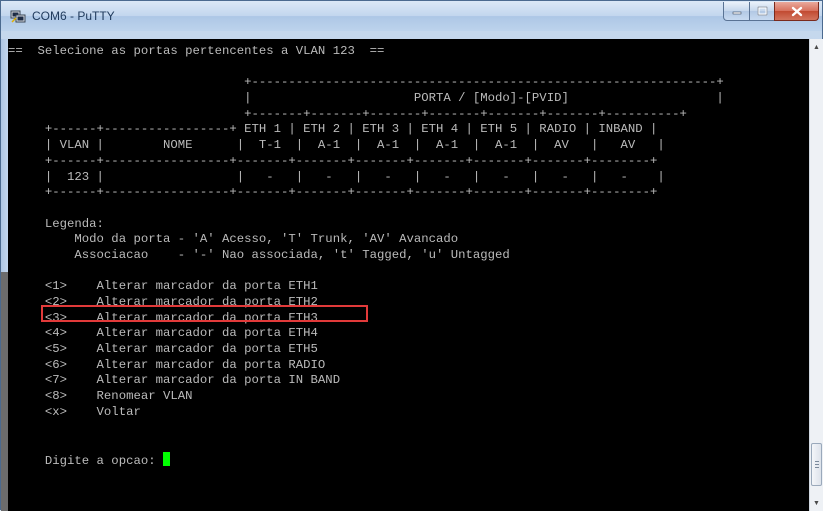  Describe the element at coordinates (166, 458) in the screenshot. I see `terminal-cursor` at that location.